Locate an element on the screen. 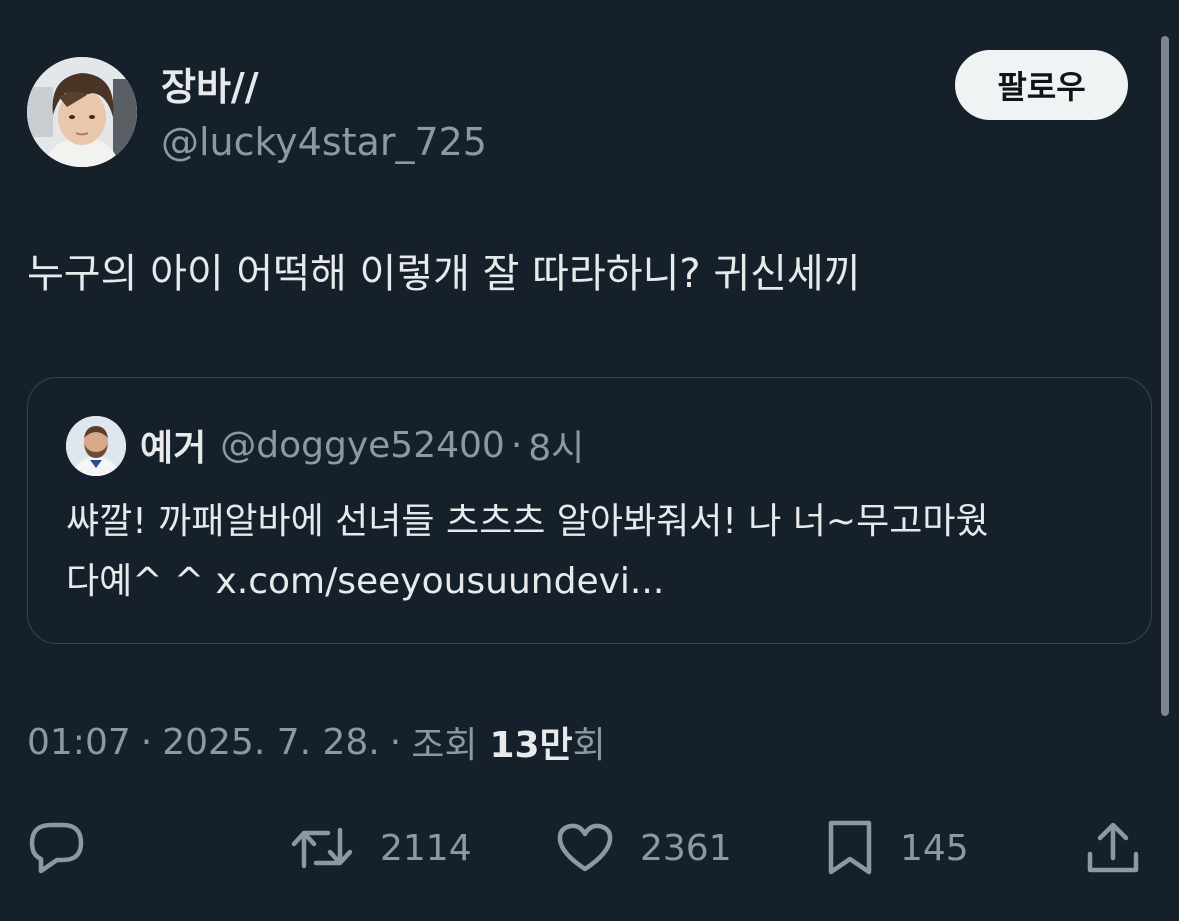  retweet-button: 2114 is located at coordinates (381, 848).